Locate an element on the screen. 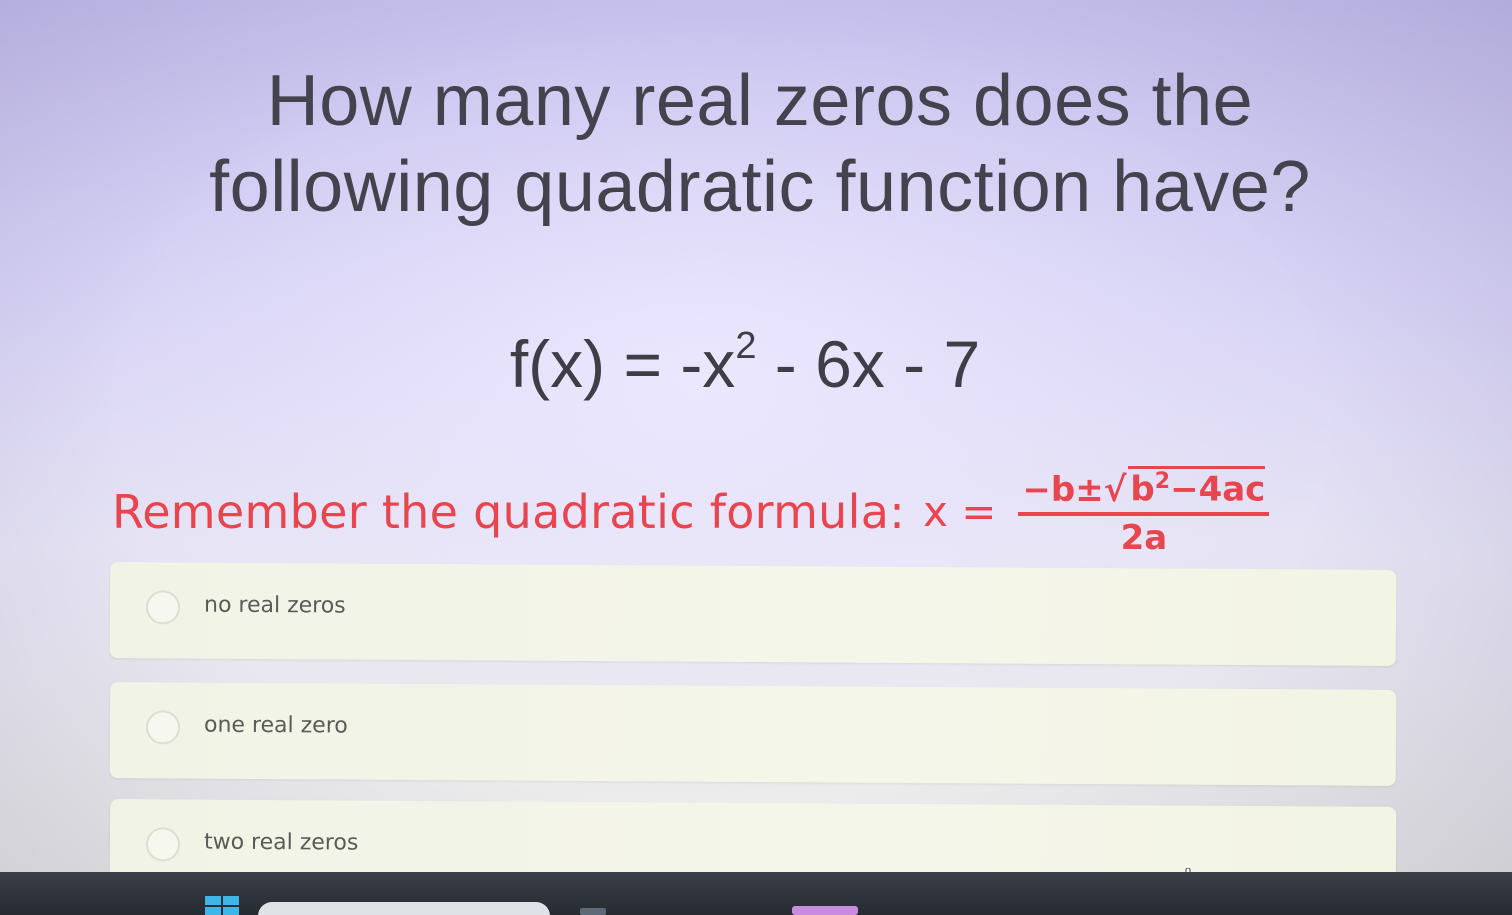 Image resolution: width=1512 pixels, height=915 pixels. equation-exponent: 2 is located at coordinates (746, 346).